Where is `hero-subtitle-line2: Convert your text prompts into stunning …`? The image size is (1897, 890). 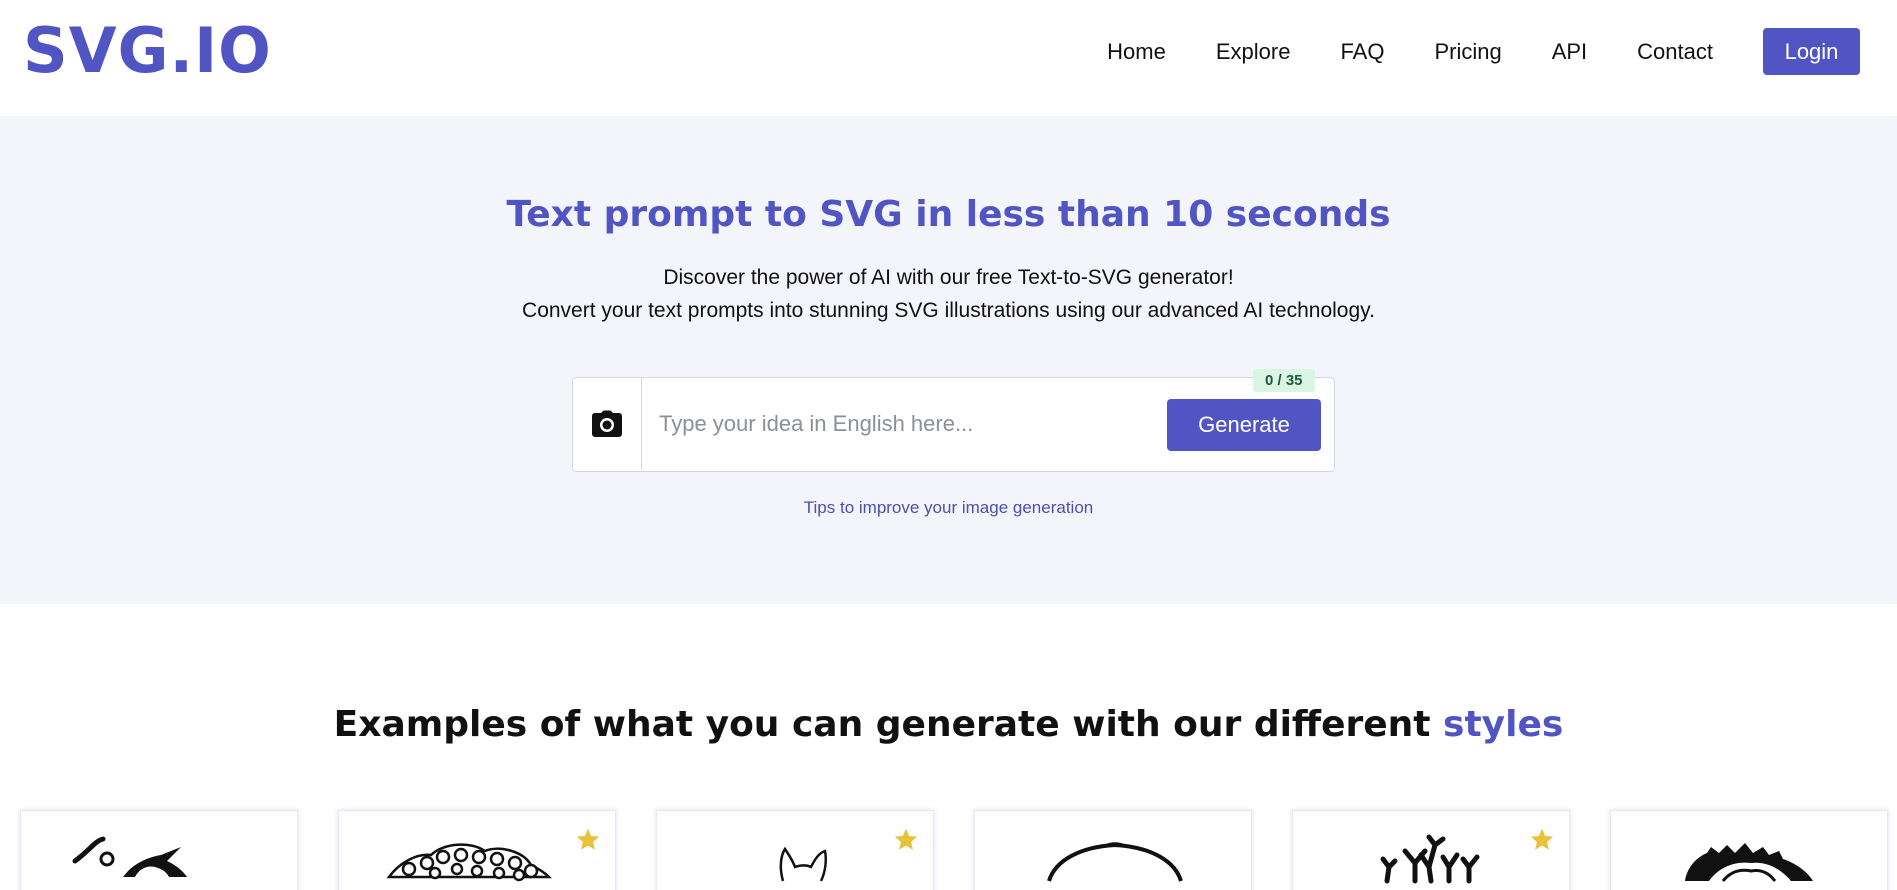
hero-subtitle-line2: Convert your text prompts into stunning … is located at coordinates (948, 310).